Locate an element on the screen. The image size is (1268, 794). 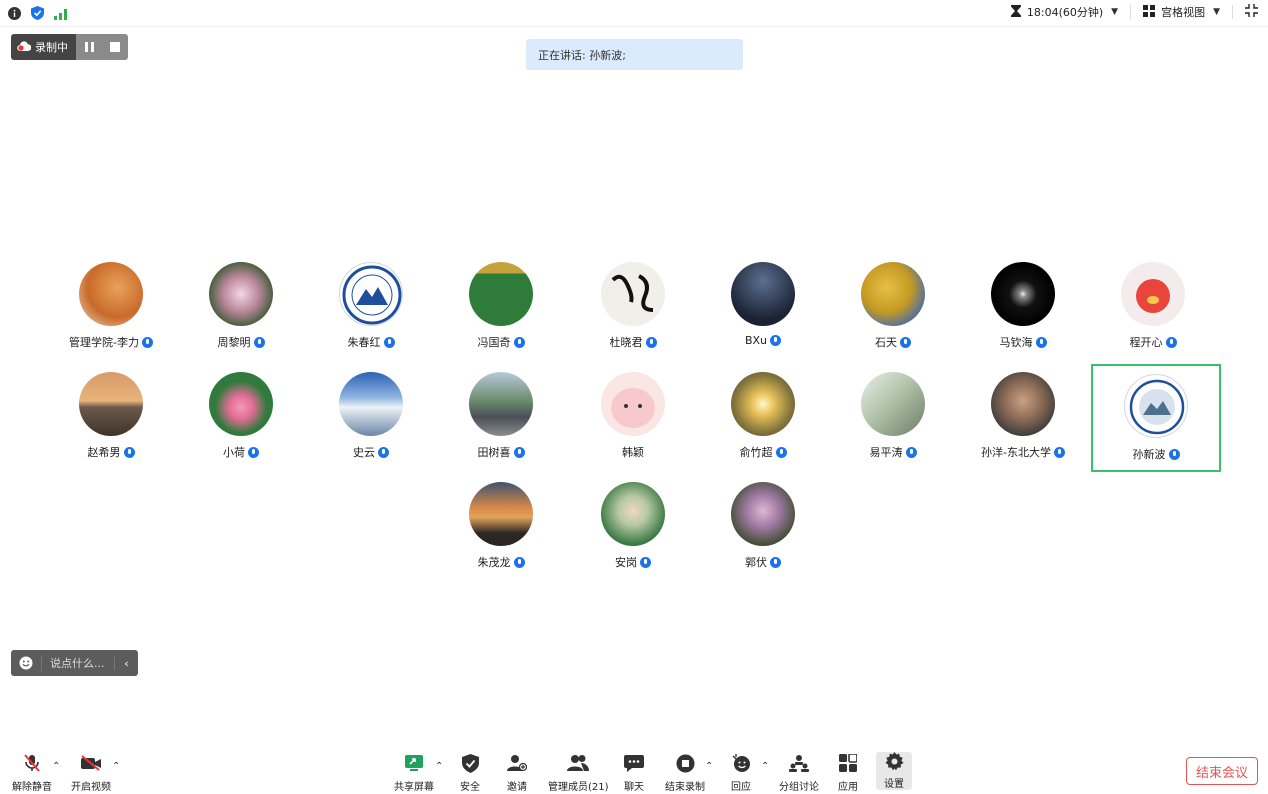
top-bar: 18:04(60分钟) ▼ 宫格视图 ▼ is located at coordinates (634, 13).